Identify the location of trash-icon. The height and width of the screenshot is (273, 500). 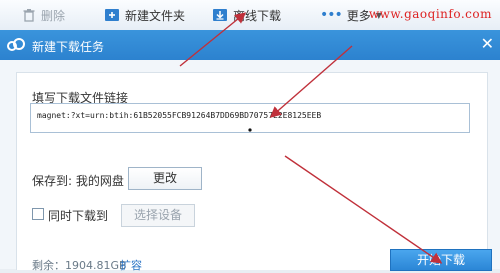
(29, 15).